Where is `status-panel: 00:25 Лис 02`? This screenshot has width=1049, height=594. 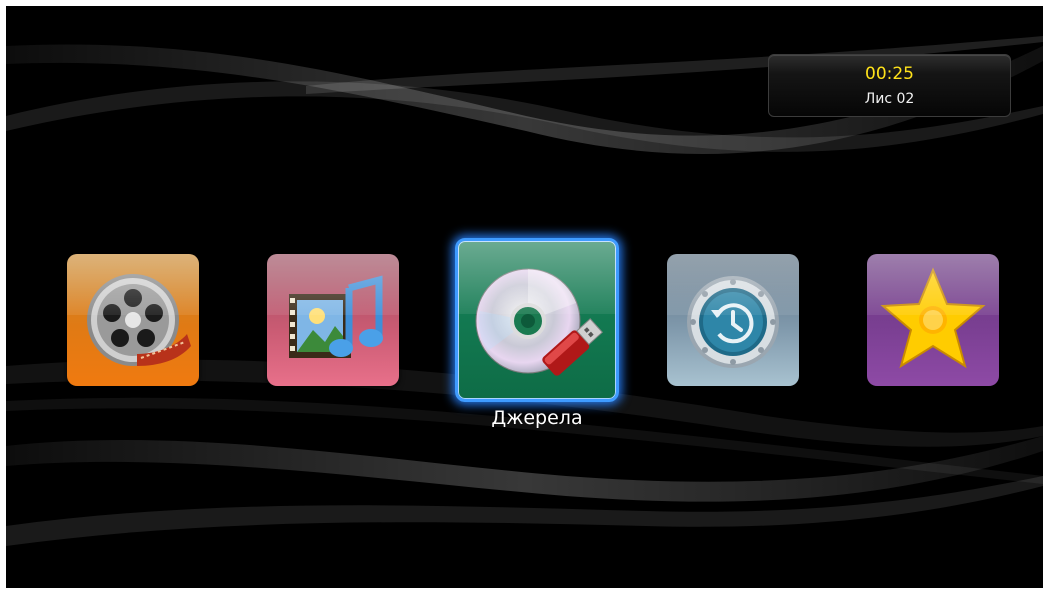
status-panel: 00:25 Лис 02 is located at coordinates (889, 85).